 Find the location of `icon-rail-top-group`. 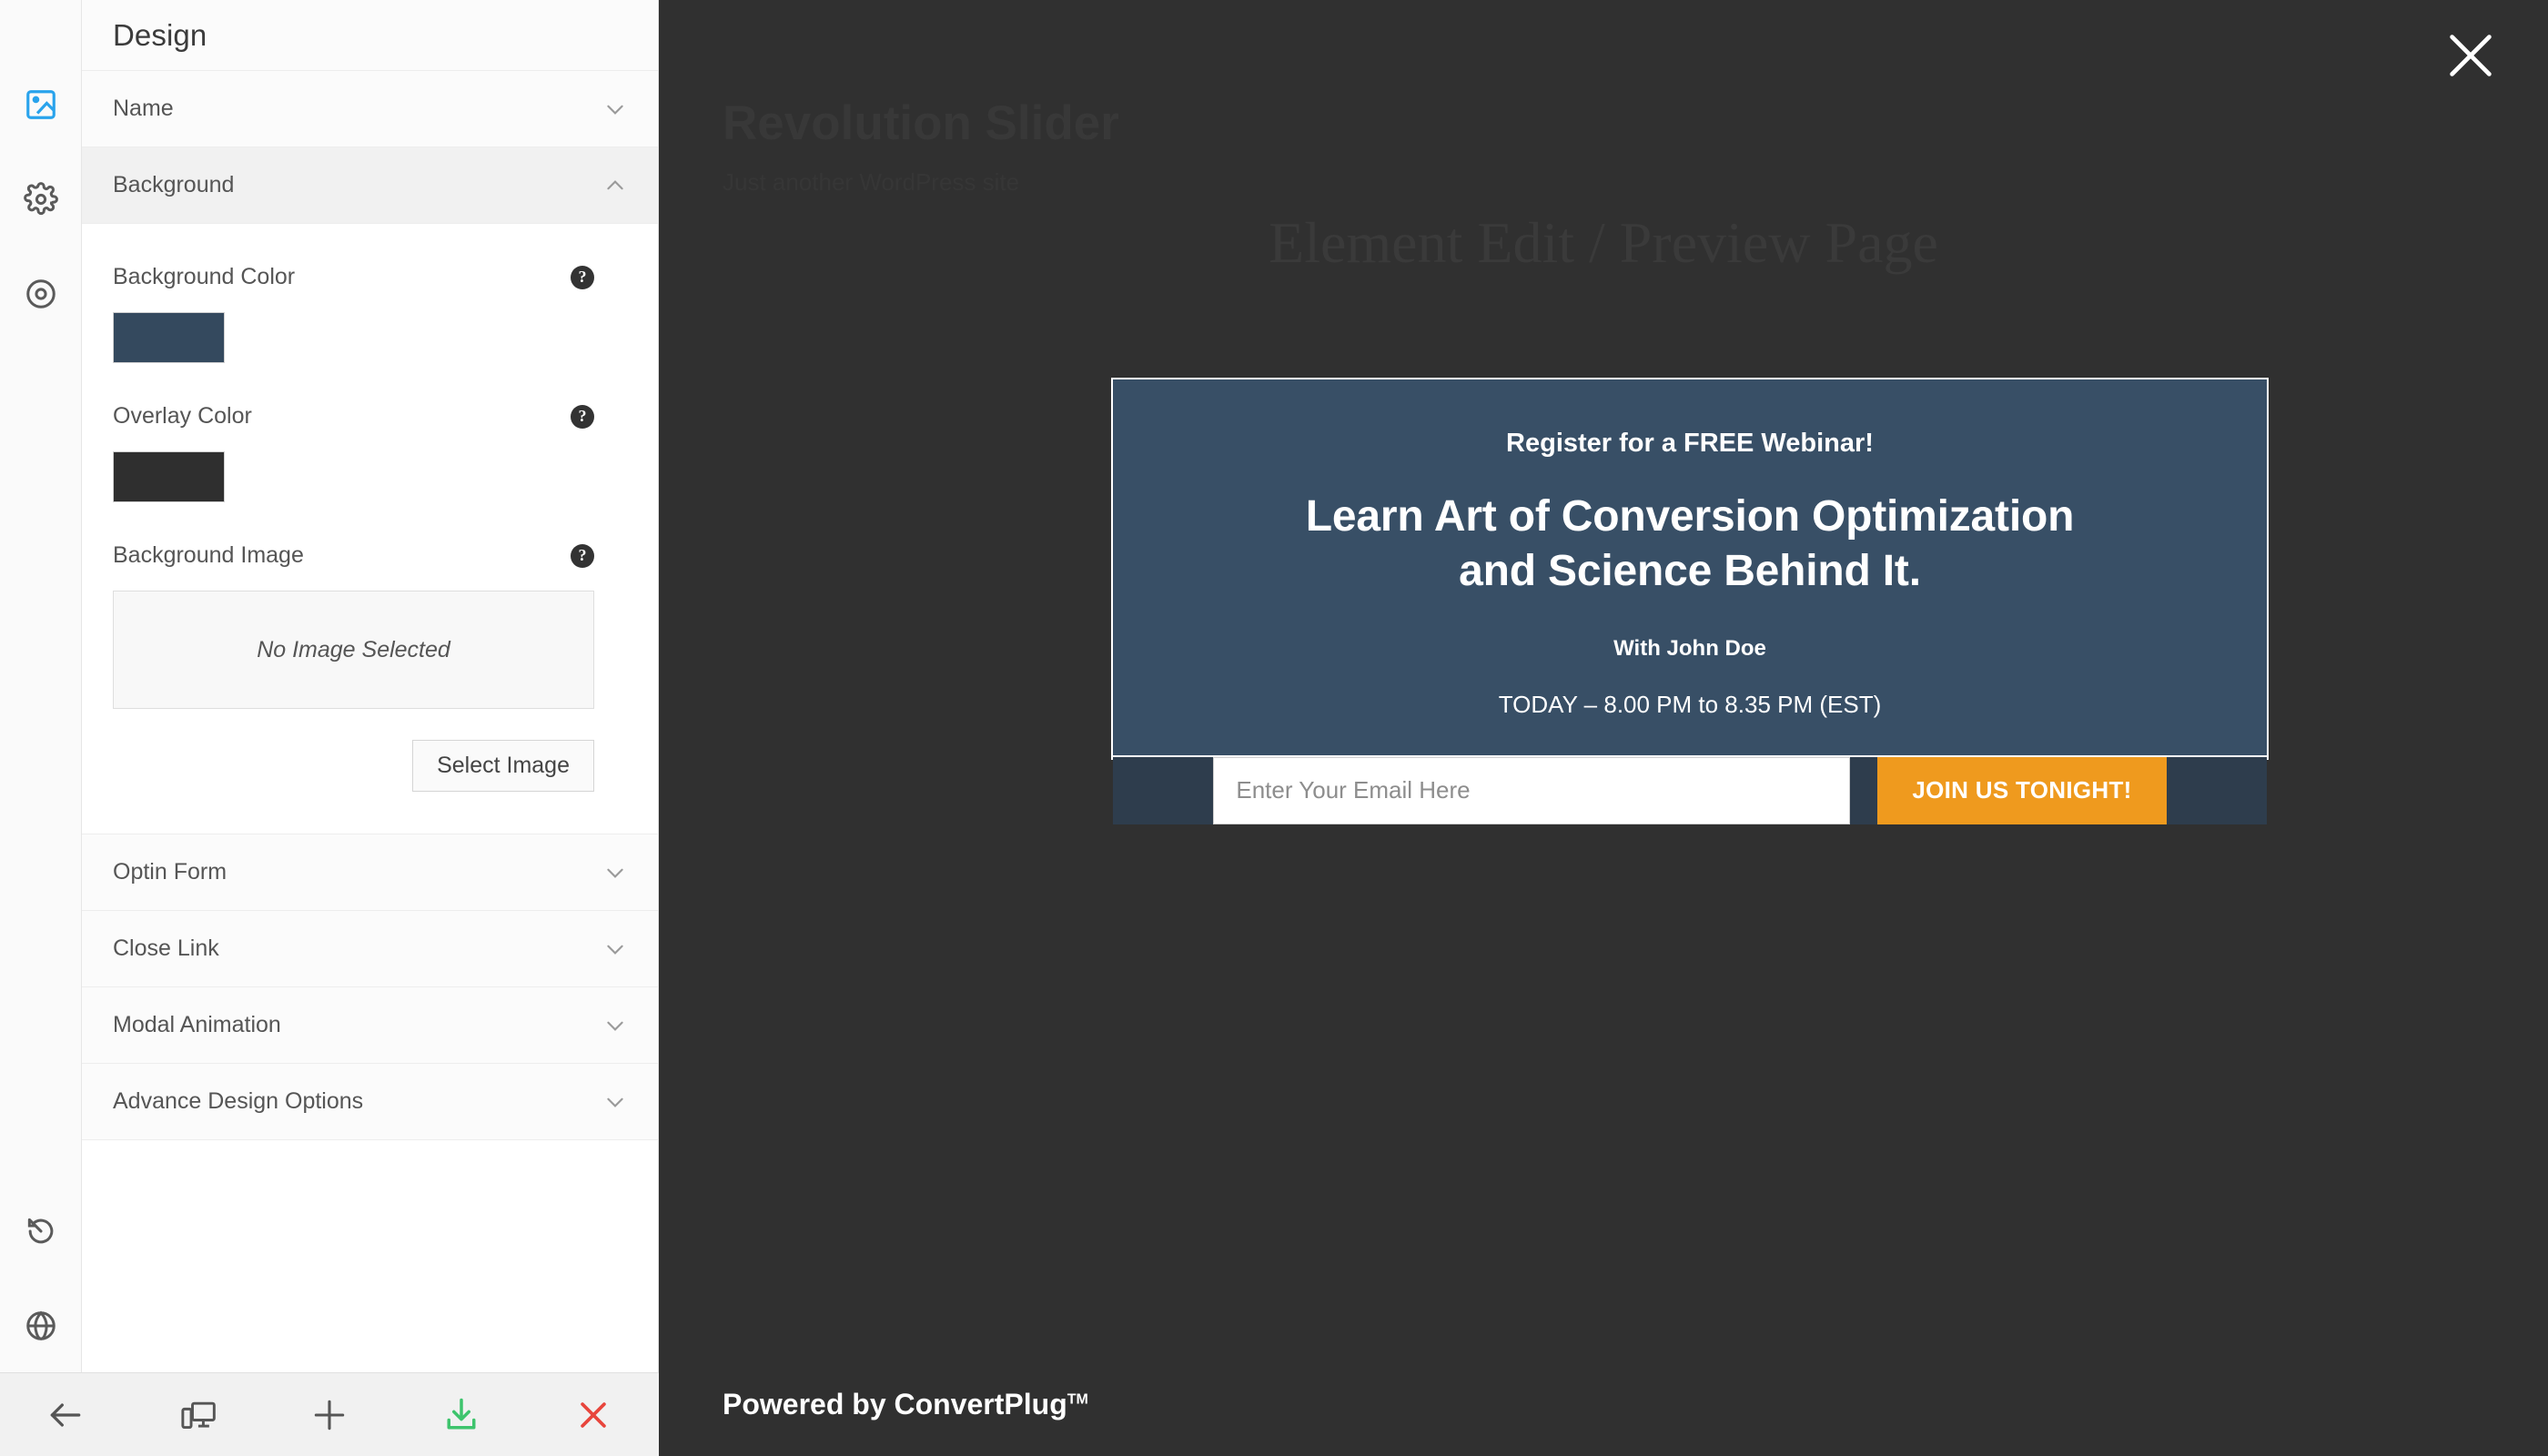

icon-rail-top-group is located at coordinates (41, 158).